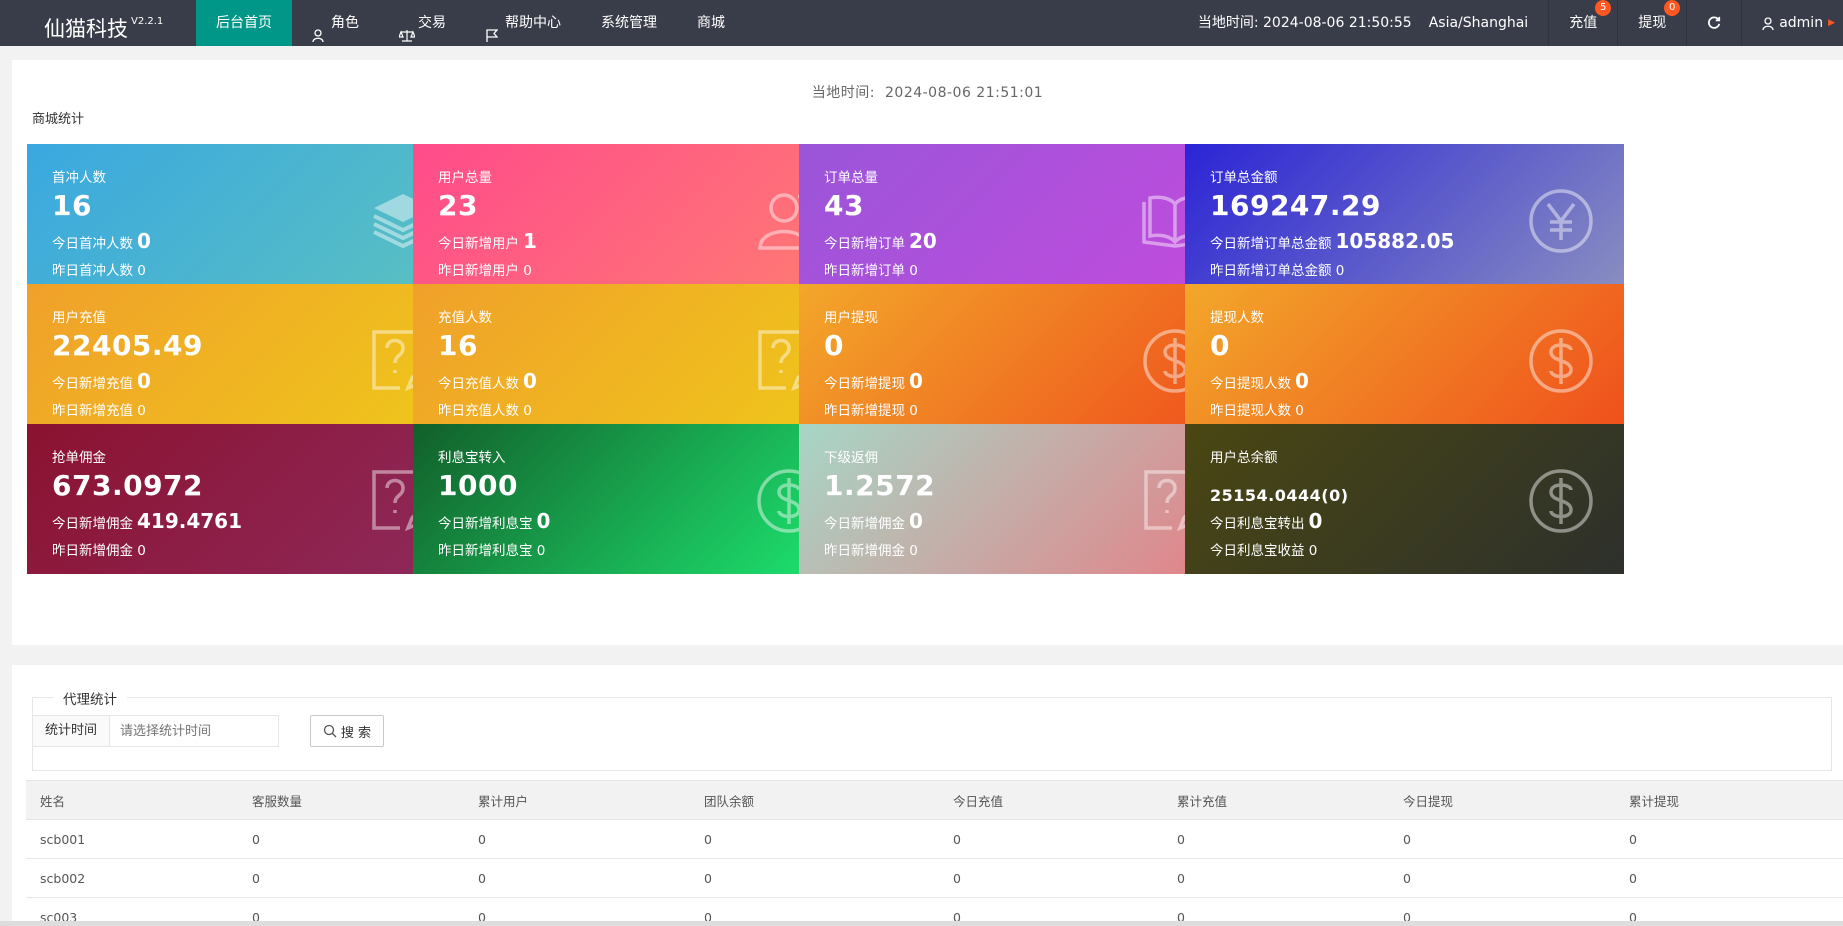 This screenshot has width=1843, height=926. I want to click on card-yesterday: 昨日新增佣金 0, so click(99, 549).